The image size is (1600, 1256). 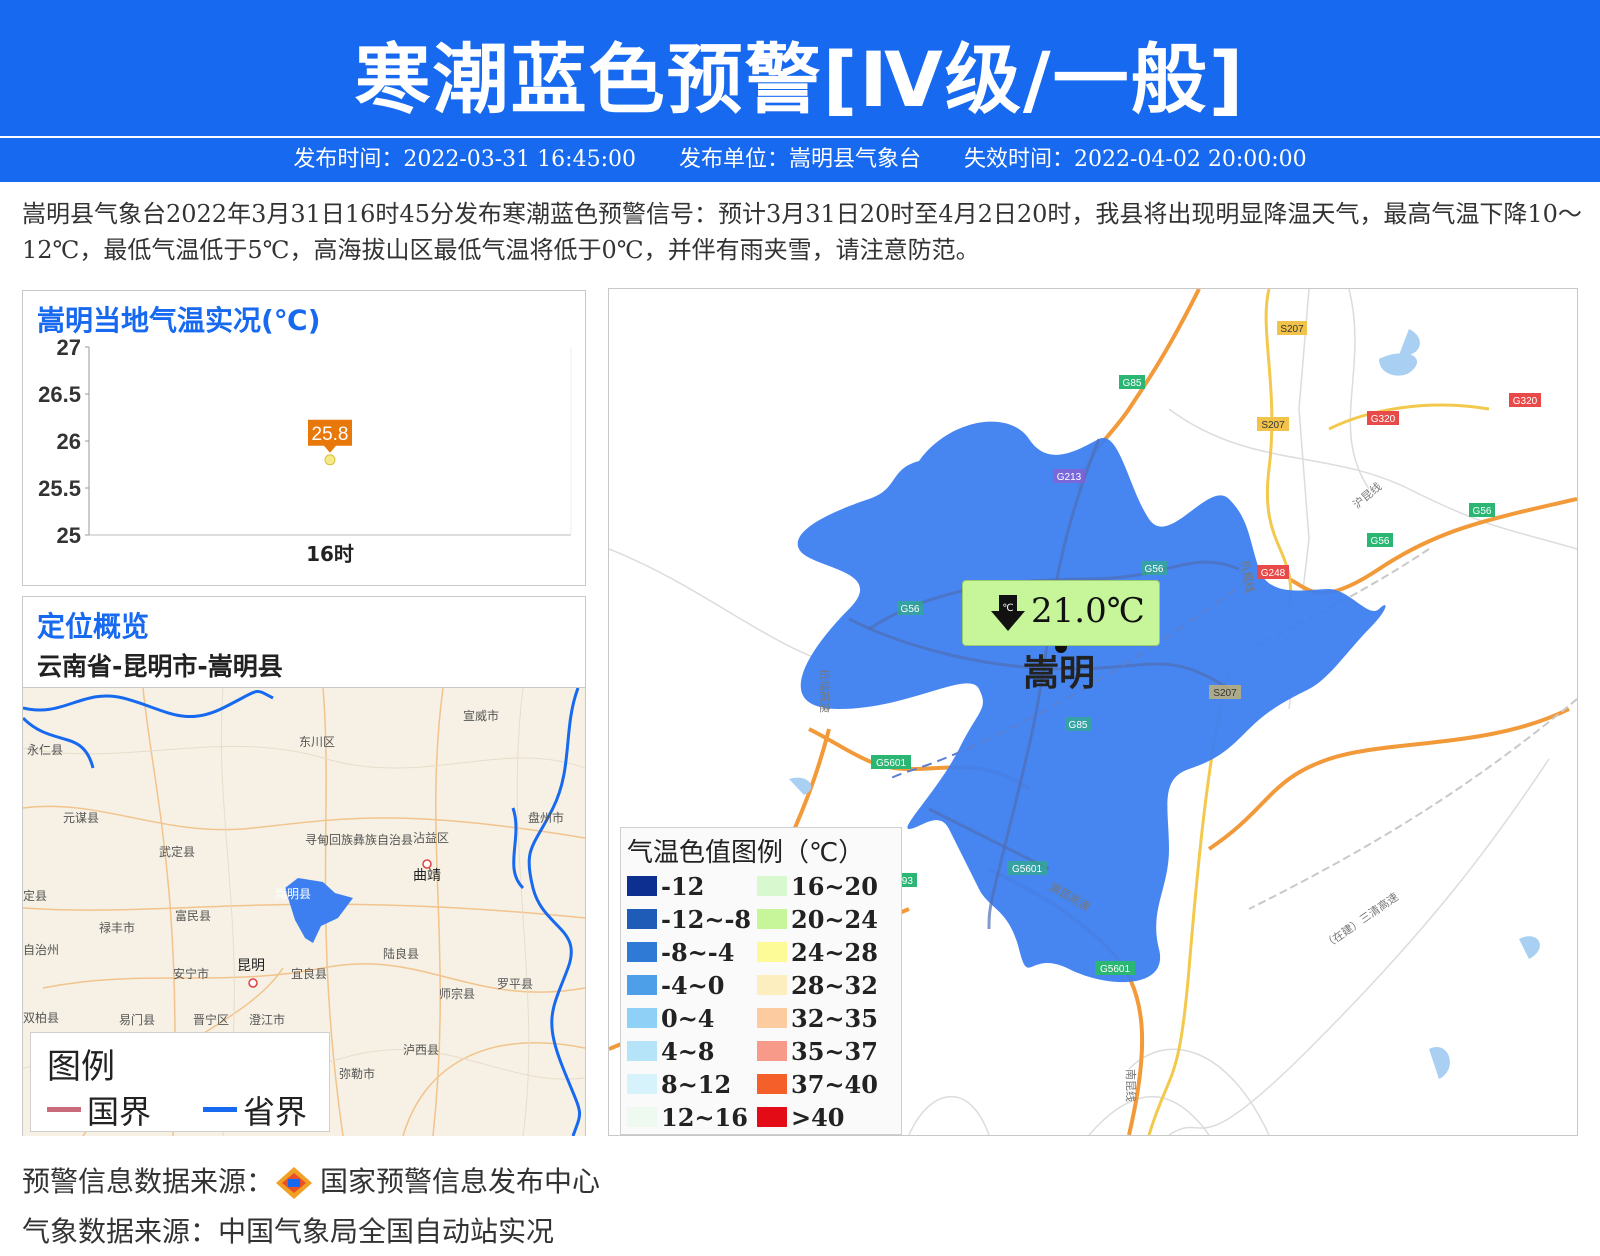 I want to click on map-label: 禄丰市, so click(x=117, y=927).